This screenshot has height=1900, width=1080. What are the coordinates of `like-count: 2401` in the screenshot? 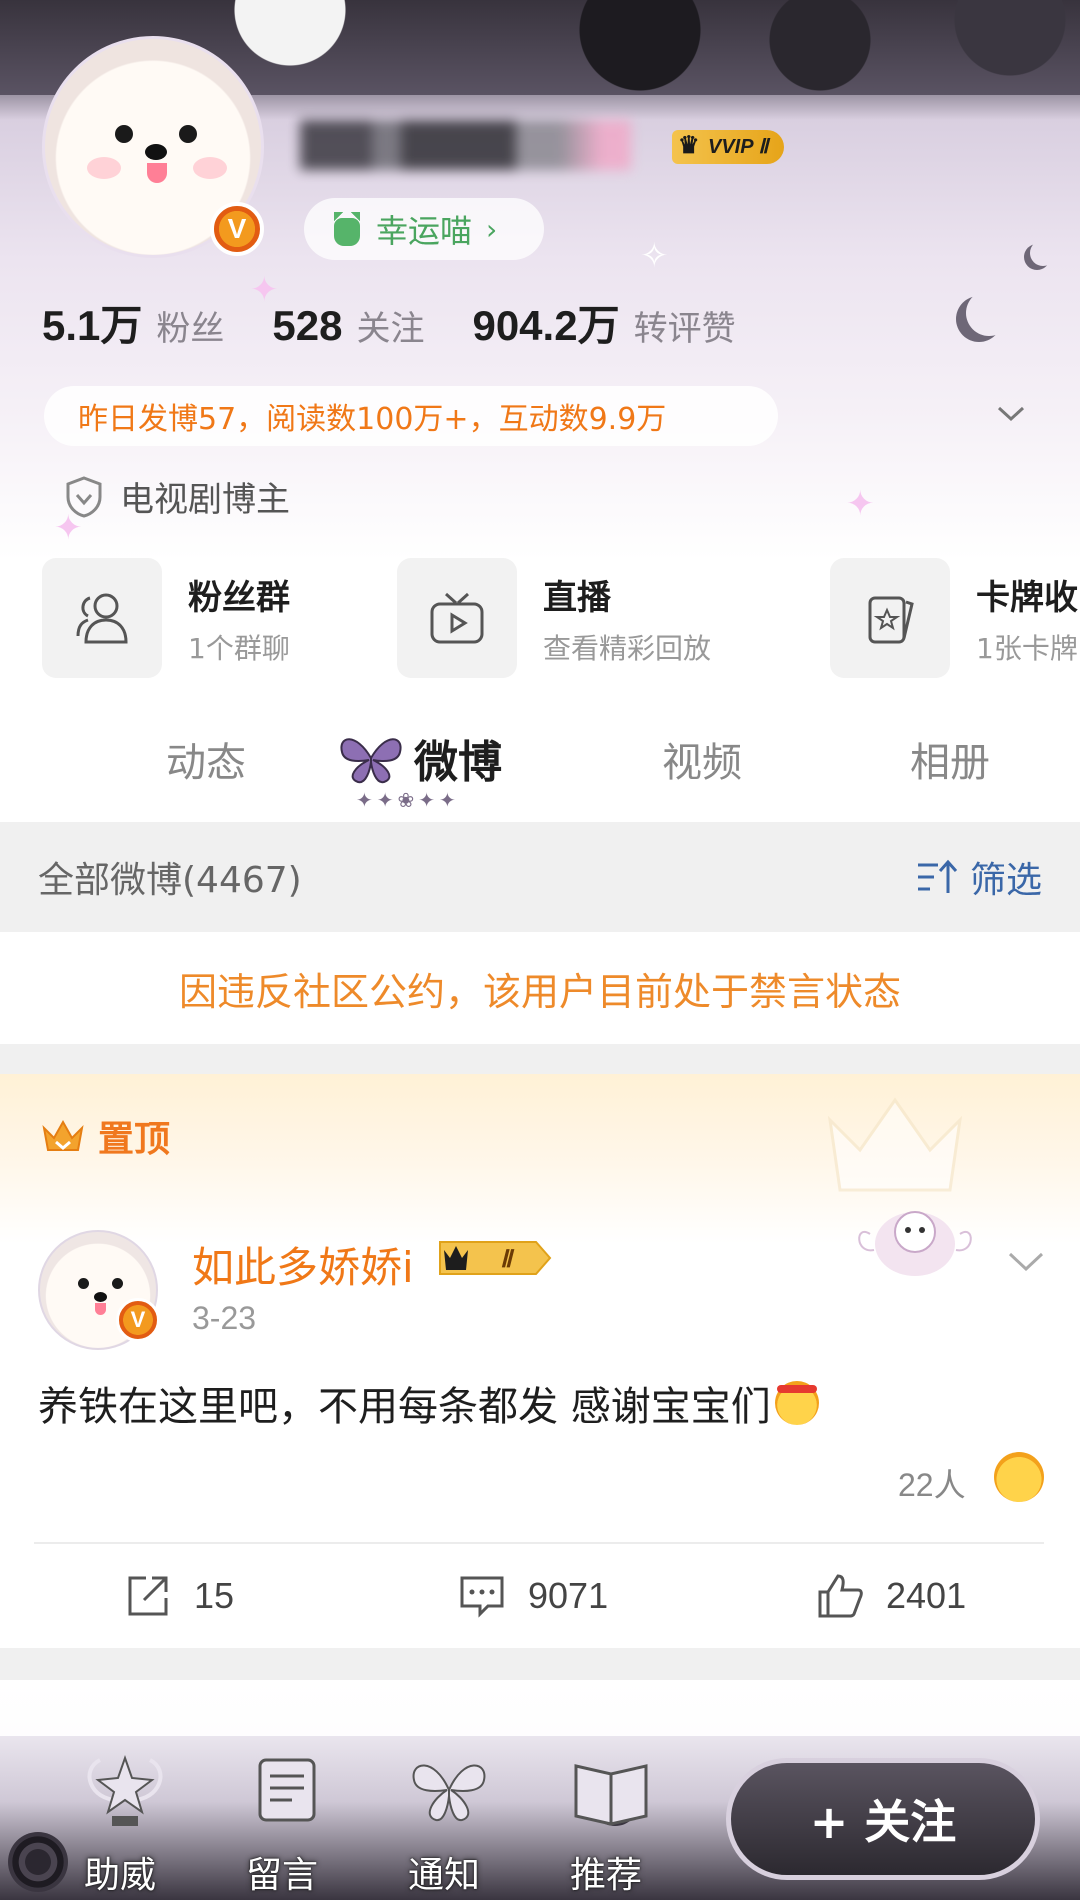 It's located at (926, 1595).